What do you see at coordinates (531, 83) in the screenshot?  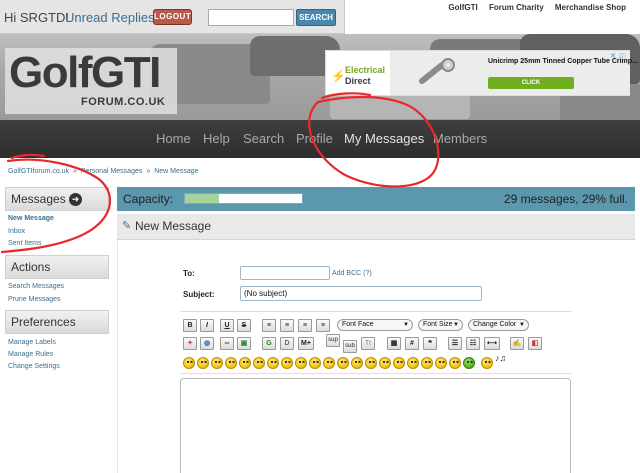 I see `ad-click-button: CLICK` at bounding box center [531, 83].